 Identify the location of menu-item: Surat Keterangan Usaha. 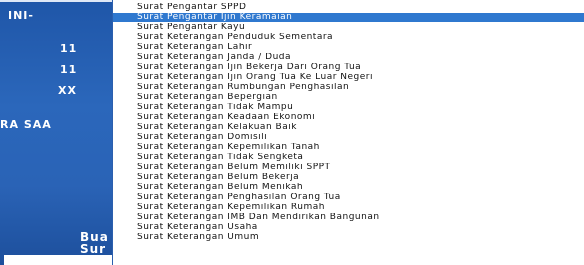
(348, 227).